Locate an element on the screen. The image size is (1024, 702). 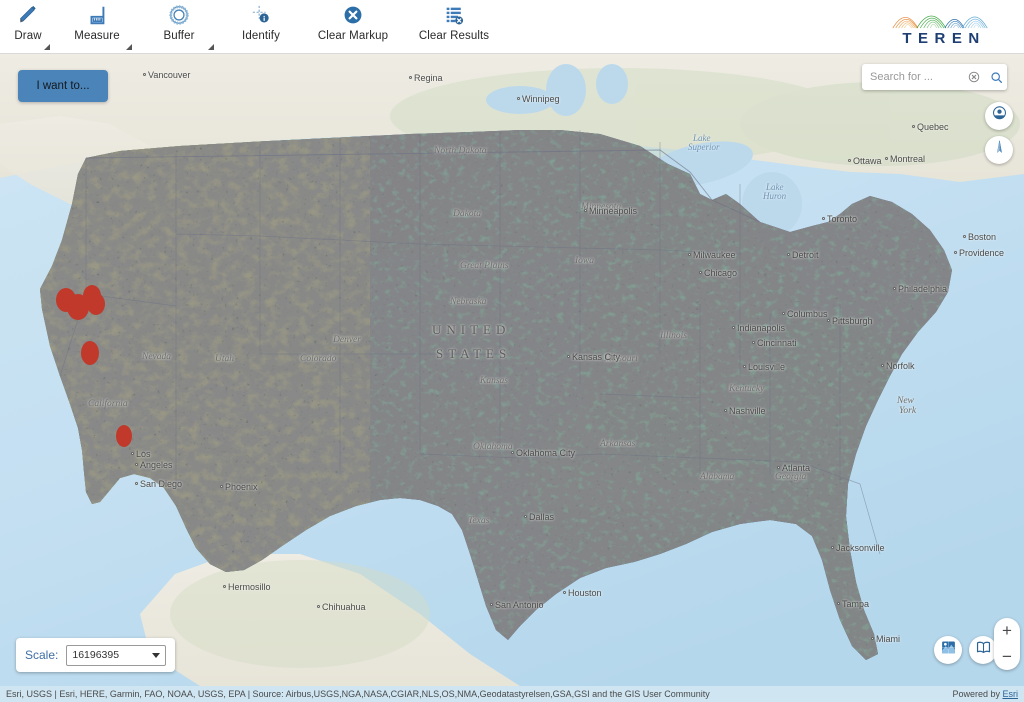
crosshair-info-icon is located at coordinates (261, 15).